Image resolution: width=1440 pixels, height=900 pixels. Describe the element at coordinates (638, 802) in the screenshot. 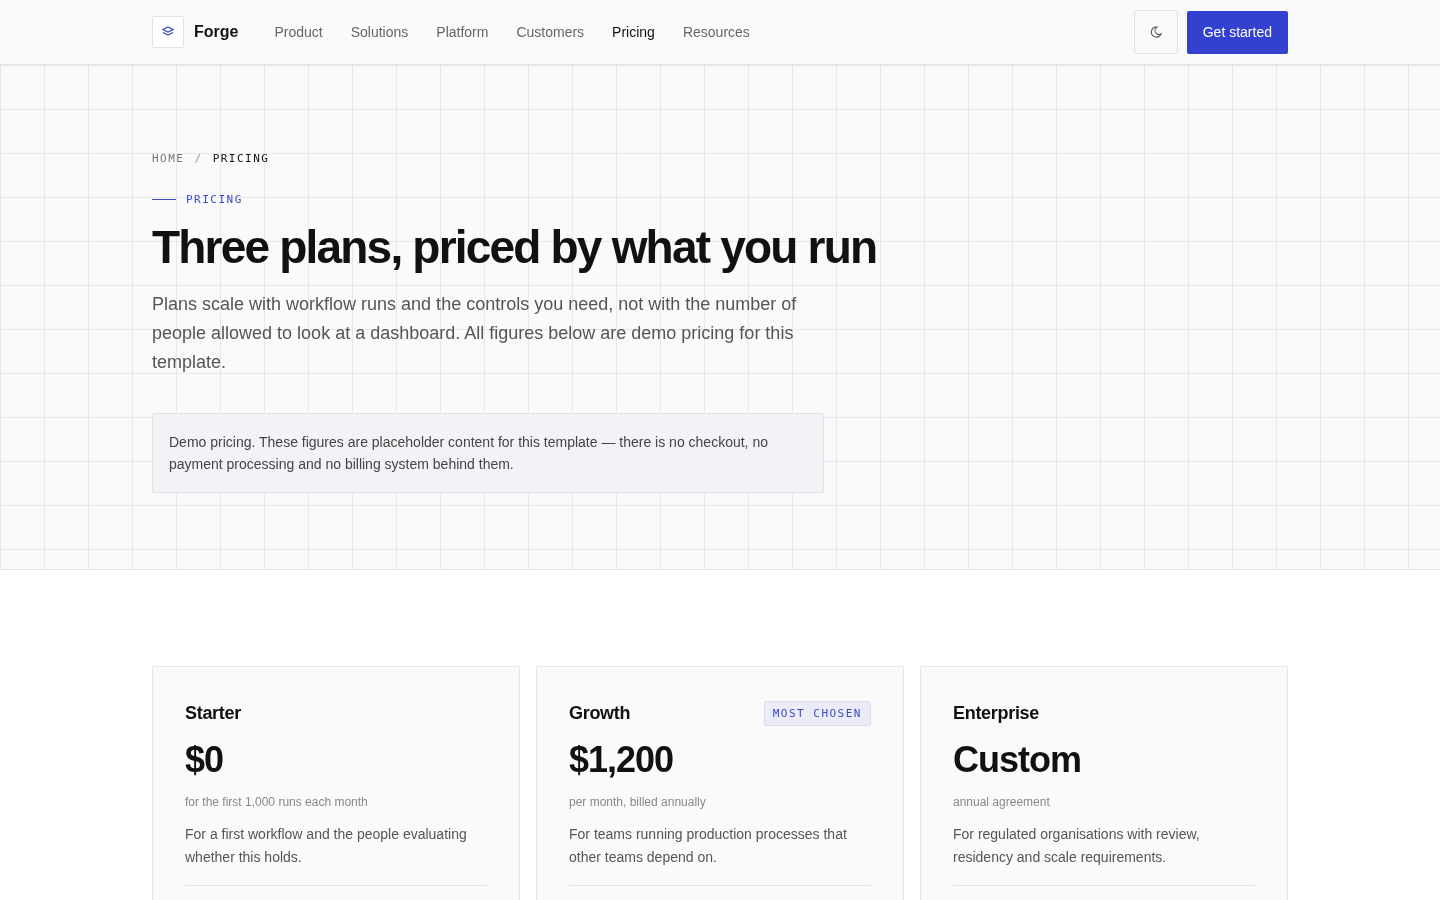

I see `plan-period: per month, billed annually` at that location.